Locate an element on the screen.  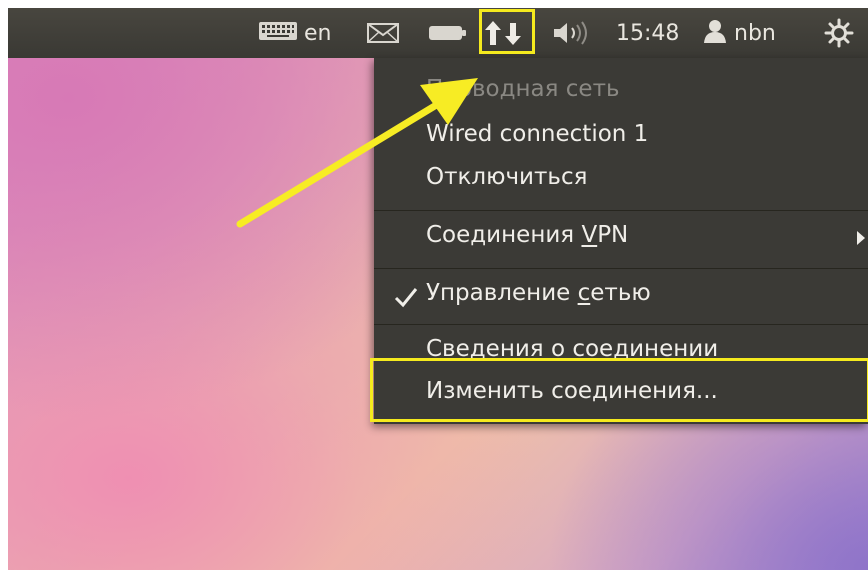
annotation-arrow is located at coordinates (357, 153).